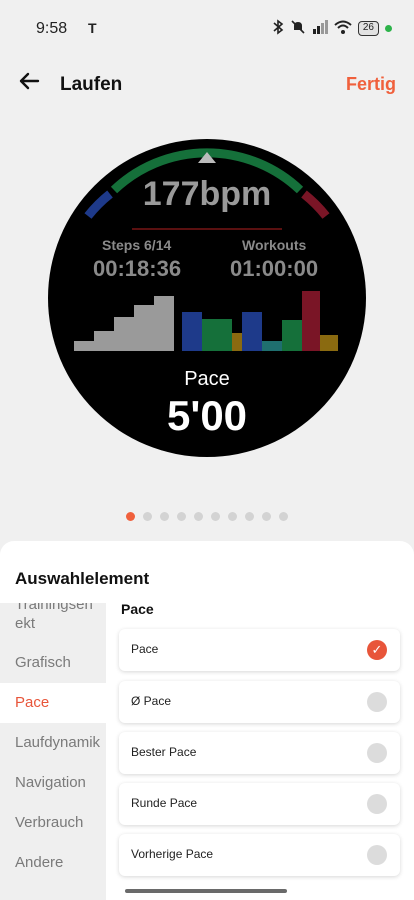 The image size is (414, 900). I want to click on sidebar-item-label: Verbrauch, so click(49, 822).